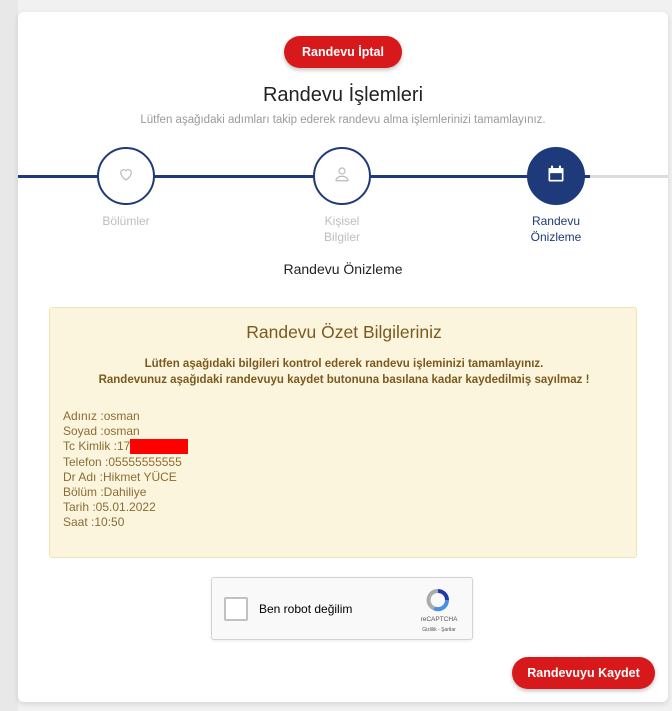 This screenshot has height=711, width=672. Describe the element at coordinates (344, 332) in the screenshot. I see `summary-title: Randevu Özet Bilgileriniz` at that location.